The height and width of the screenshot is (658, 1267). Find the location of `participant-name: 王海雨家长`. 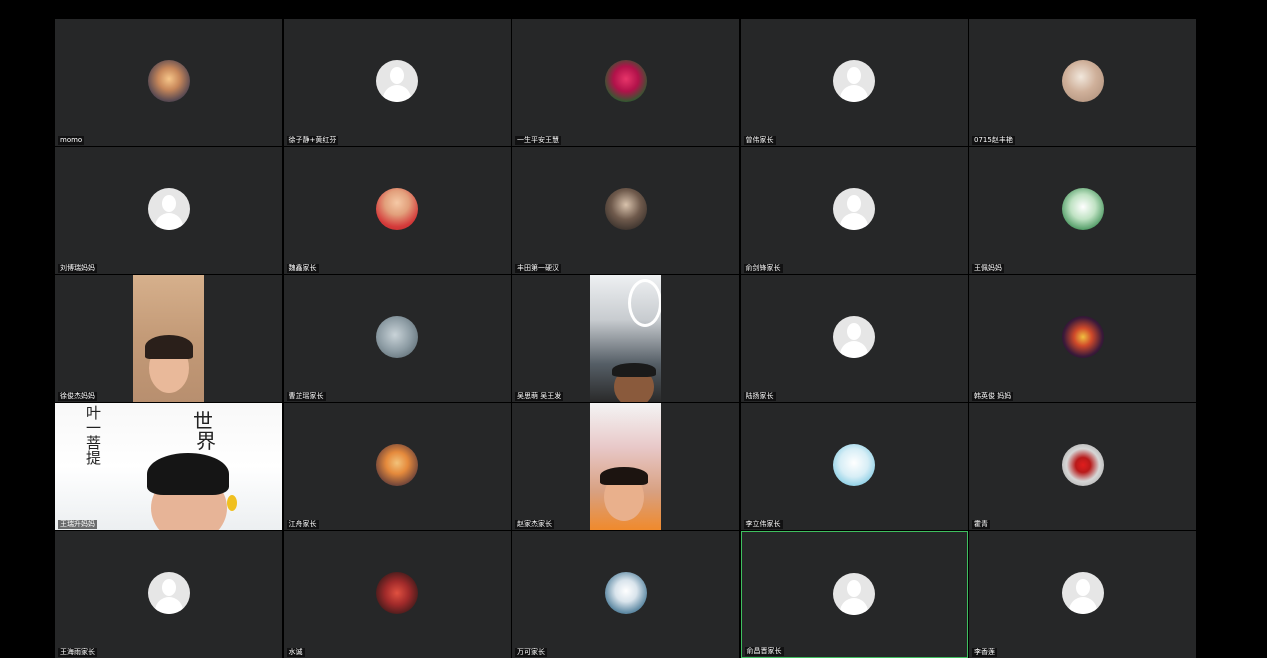

participant-name: 王海雨家长 is located at coordinates (77, 652).